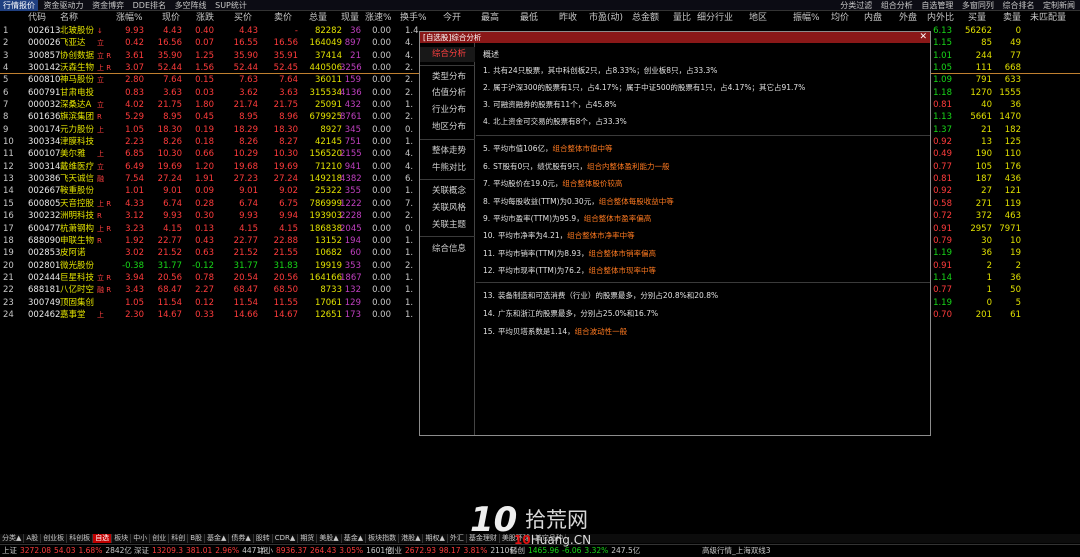 This screenshot has width=1080, height=557. What do you see at coordinates (1059, 5) in the screenshot?
I see `menu-custom-news: 定制新闻` at bounding box center [1059, 5].